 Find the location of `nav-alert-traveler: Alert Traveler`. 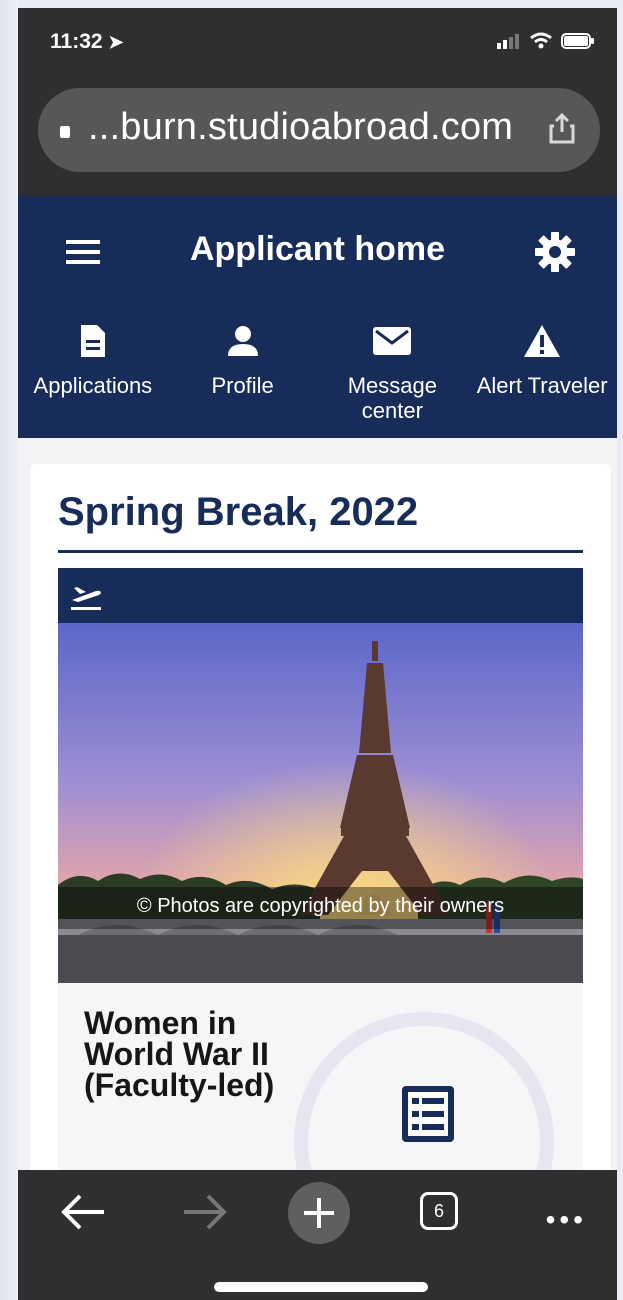

nav-alert-traveler: Alert Traveler is located at coordinates (542, 372).